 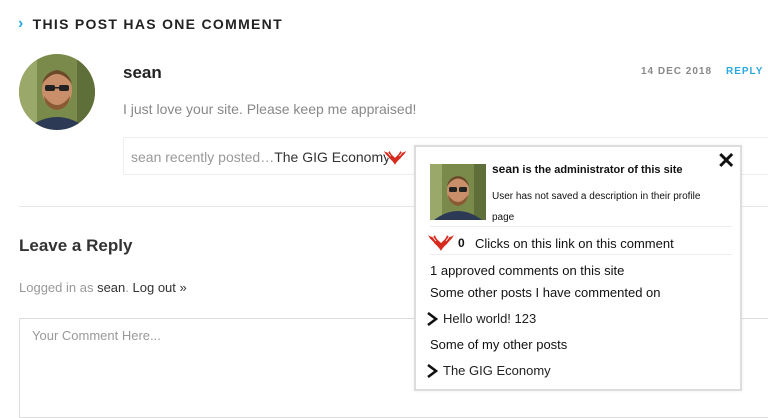 I want to click on my-post-link: The GIG Economy, so click(x=488, y=370).